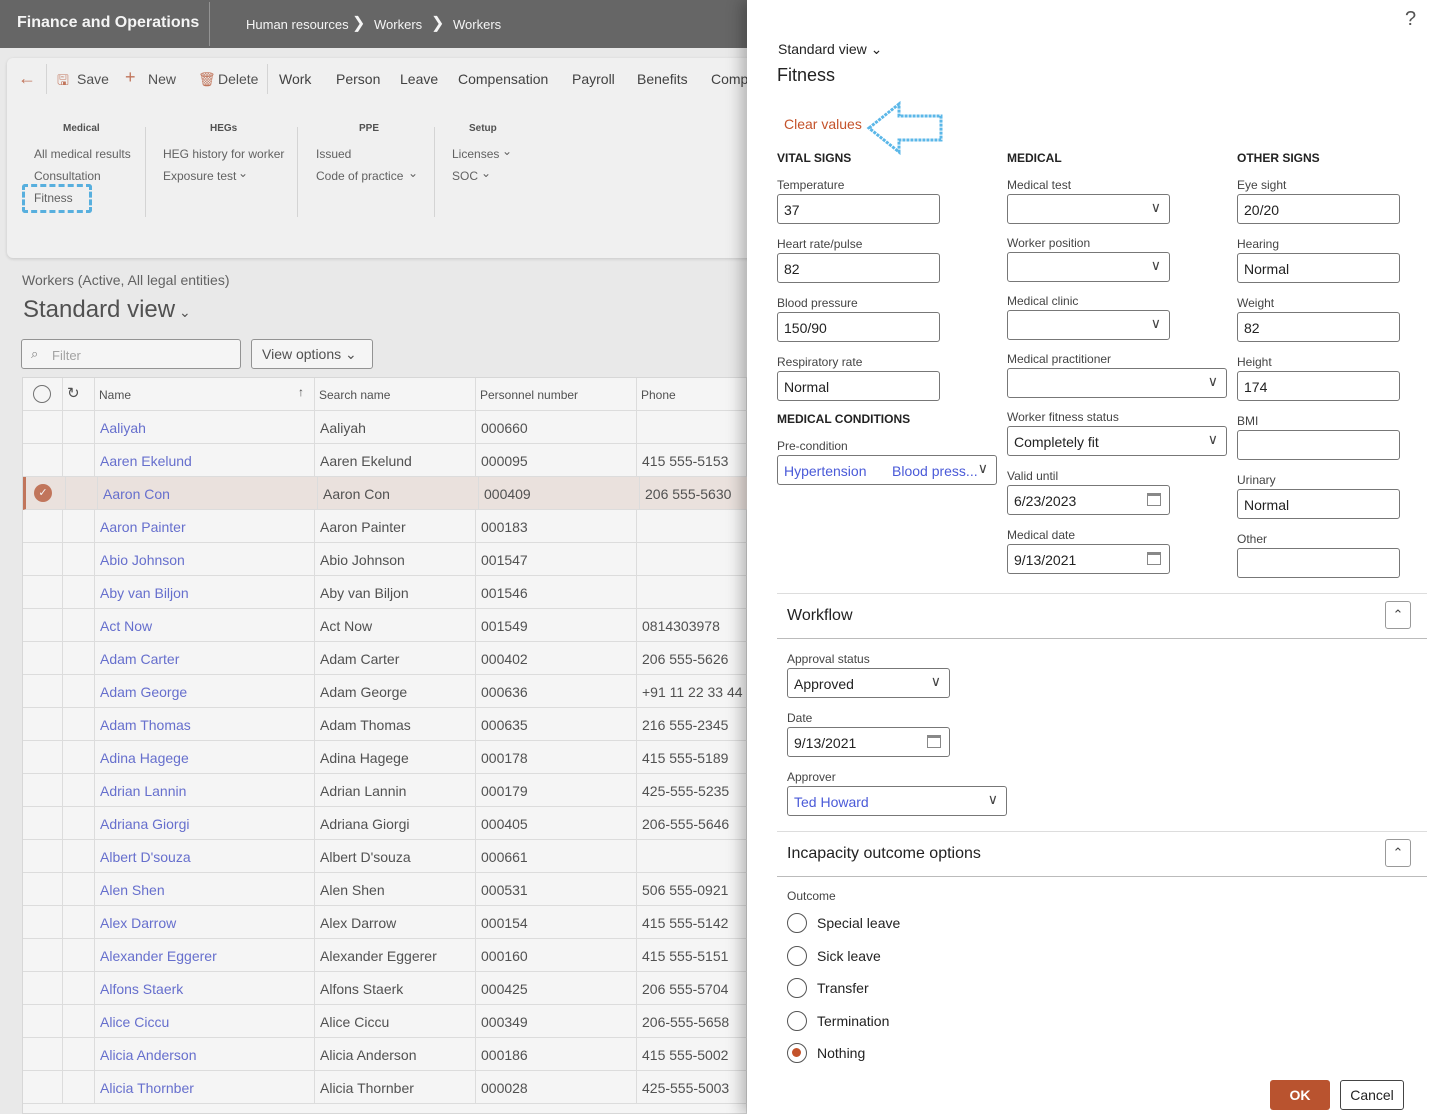  I want to click on table-row: Adam Thomas Adam Thomas 000635 216 555-2345, so click(390, 724).